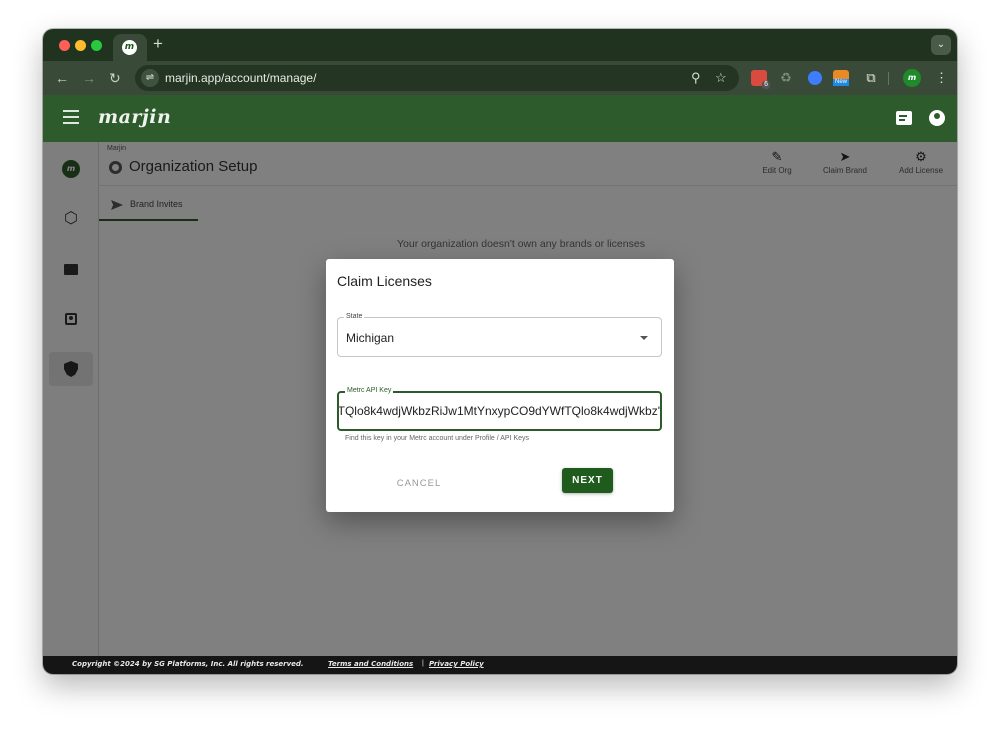 Image resolution: width=1000 pixels, height=733 pixels. I want to click on reload-icon: ↻, so click(115, 78).